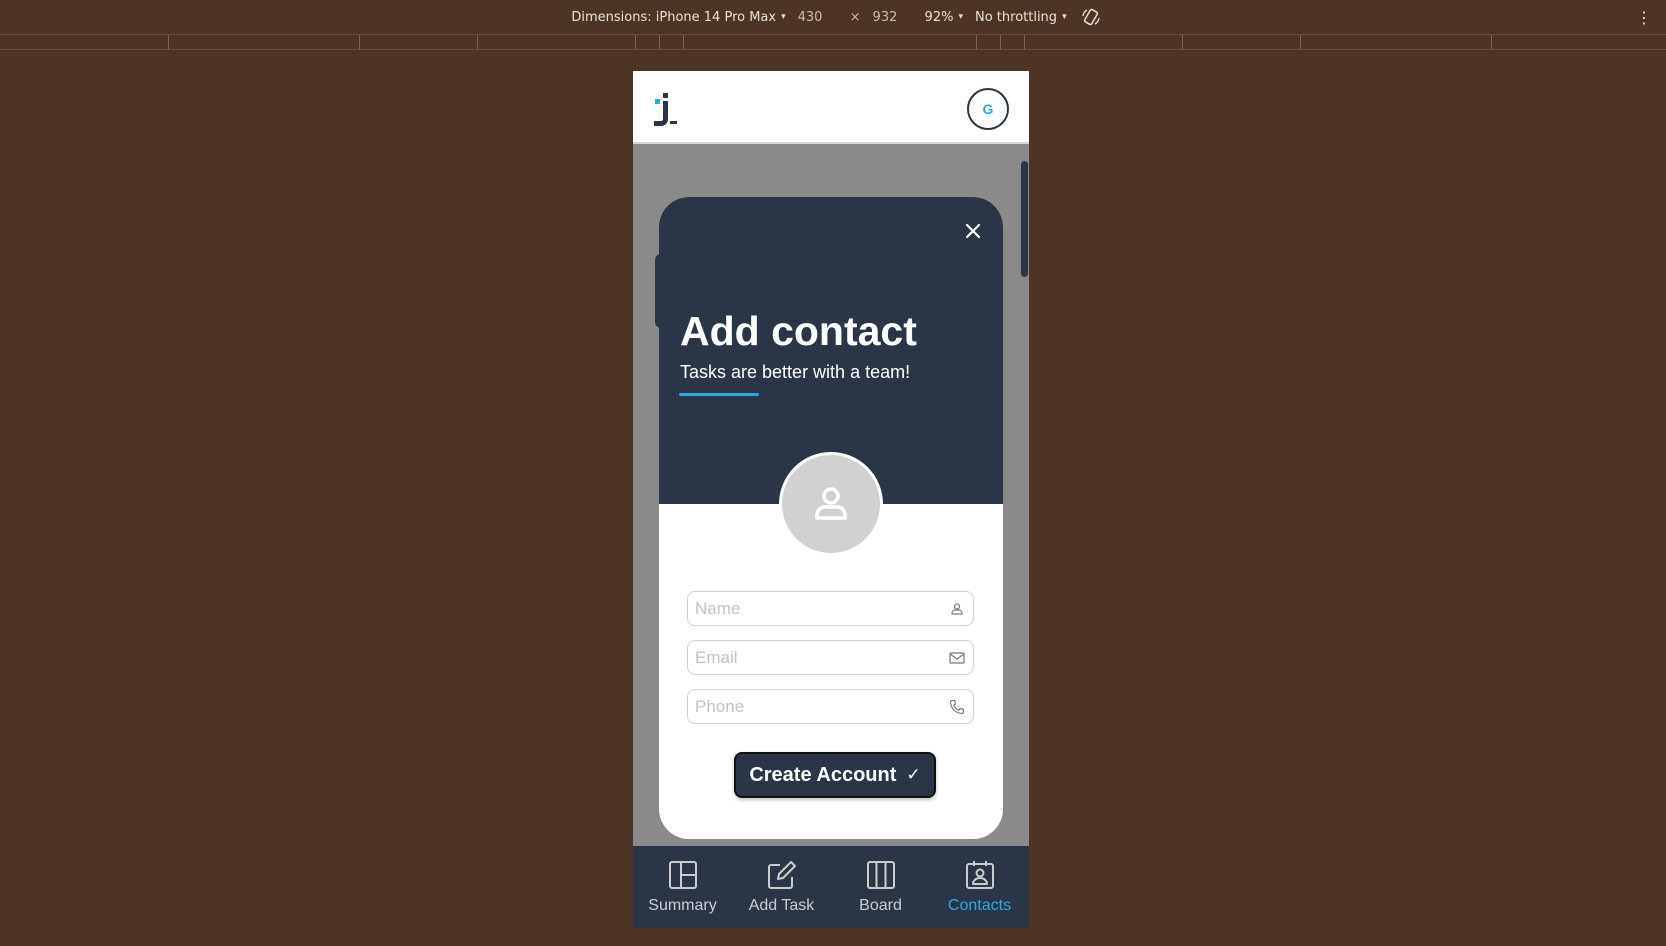 The height and width of the screenshot is (946, 1666). I want to click on profile-placeholder, so click(831, 504).